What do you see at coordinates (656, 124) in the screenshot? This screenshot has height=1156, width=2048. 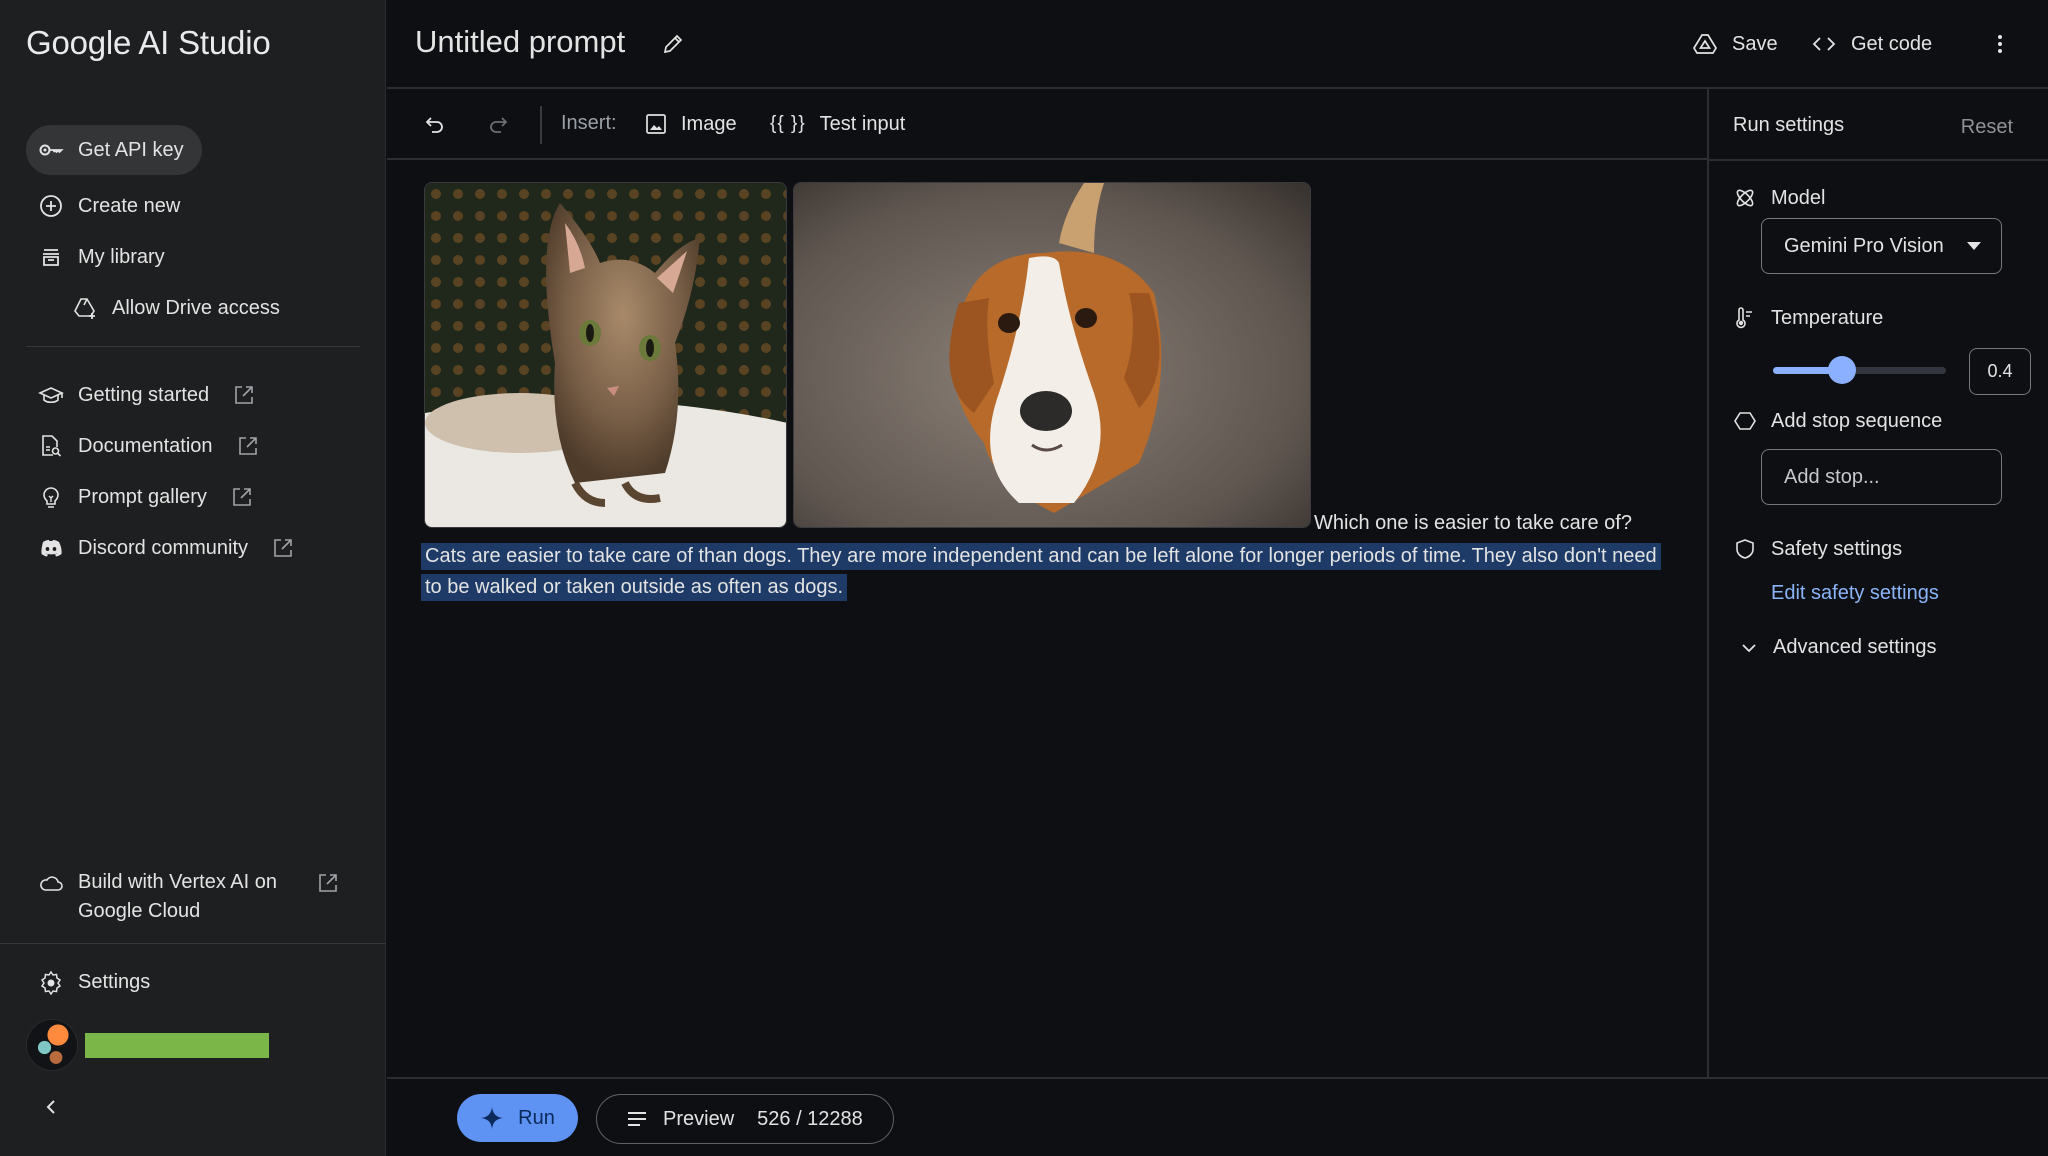 I see `image-icon` at bounding box center [656, 124].